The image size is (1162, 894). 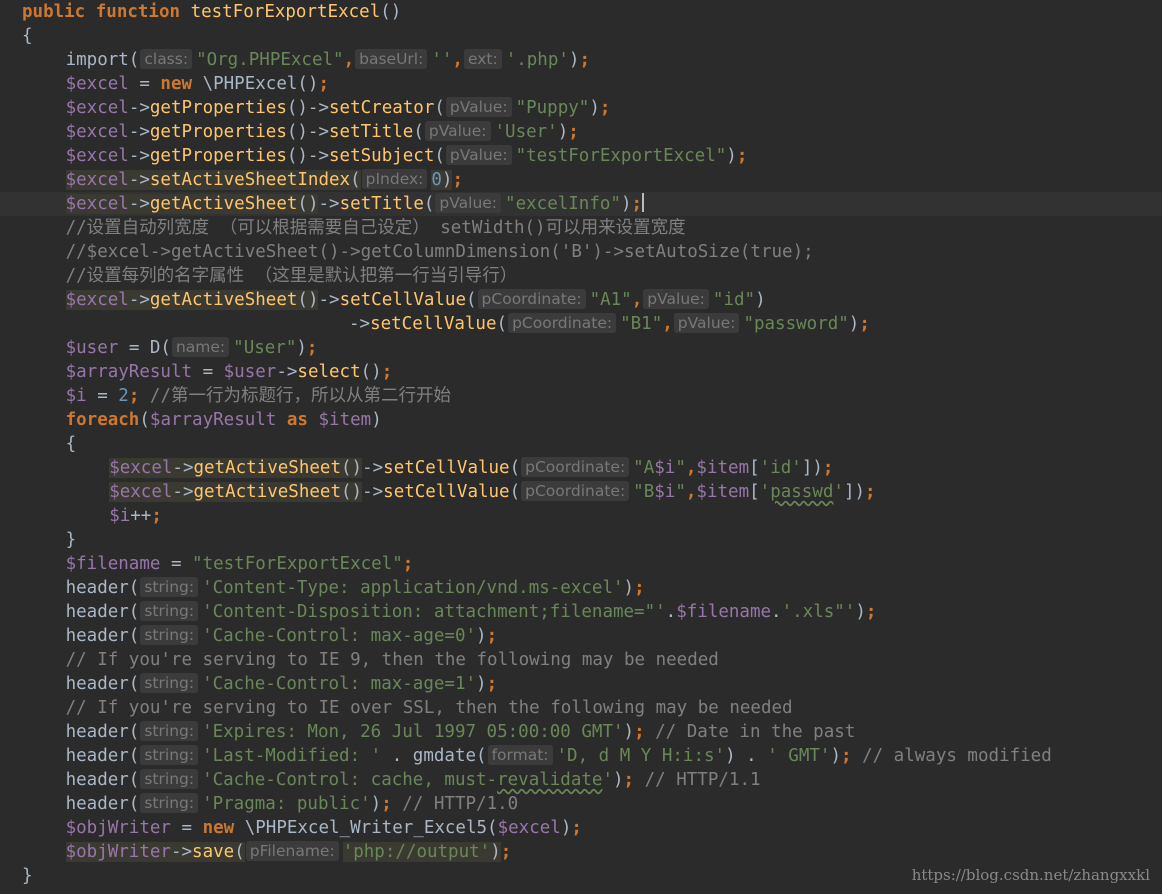 What do you see at coordinates (581, 180) in the screenshot?
I see `code-line: $excel->setActiveSheetIndex(pIndex: 0);` at bounding box center [581, 180].